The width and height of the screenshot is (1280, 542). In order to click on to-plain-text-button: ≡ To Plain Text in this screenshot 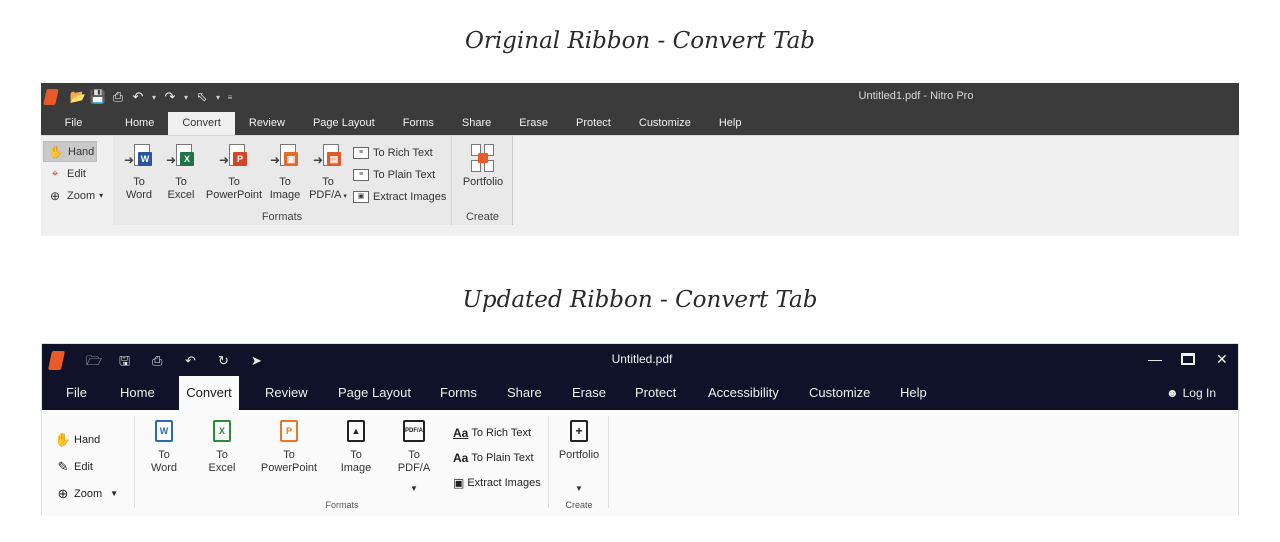, I will do `click(399, 175)`.